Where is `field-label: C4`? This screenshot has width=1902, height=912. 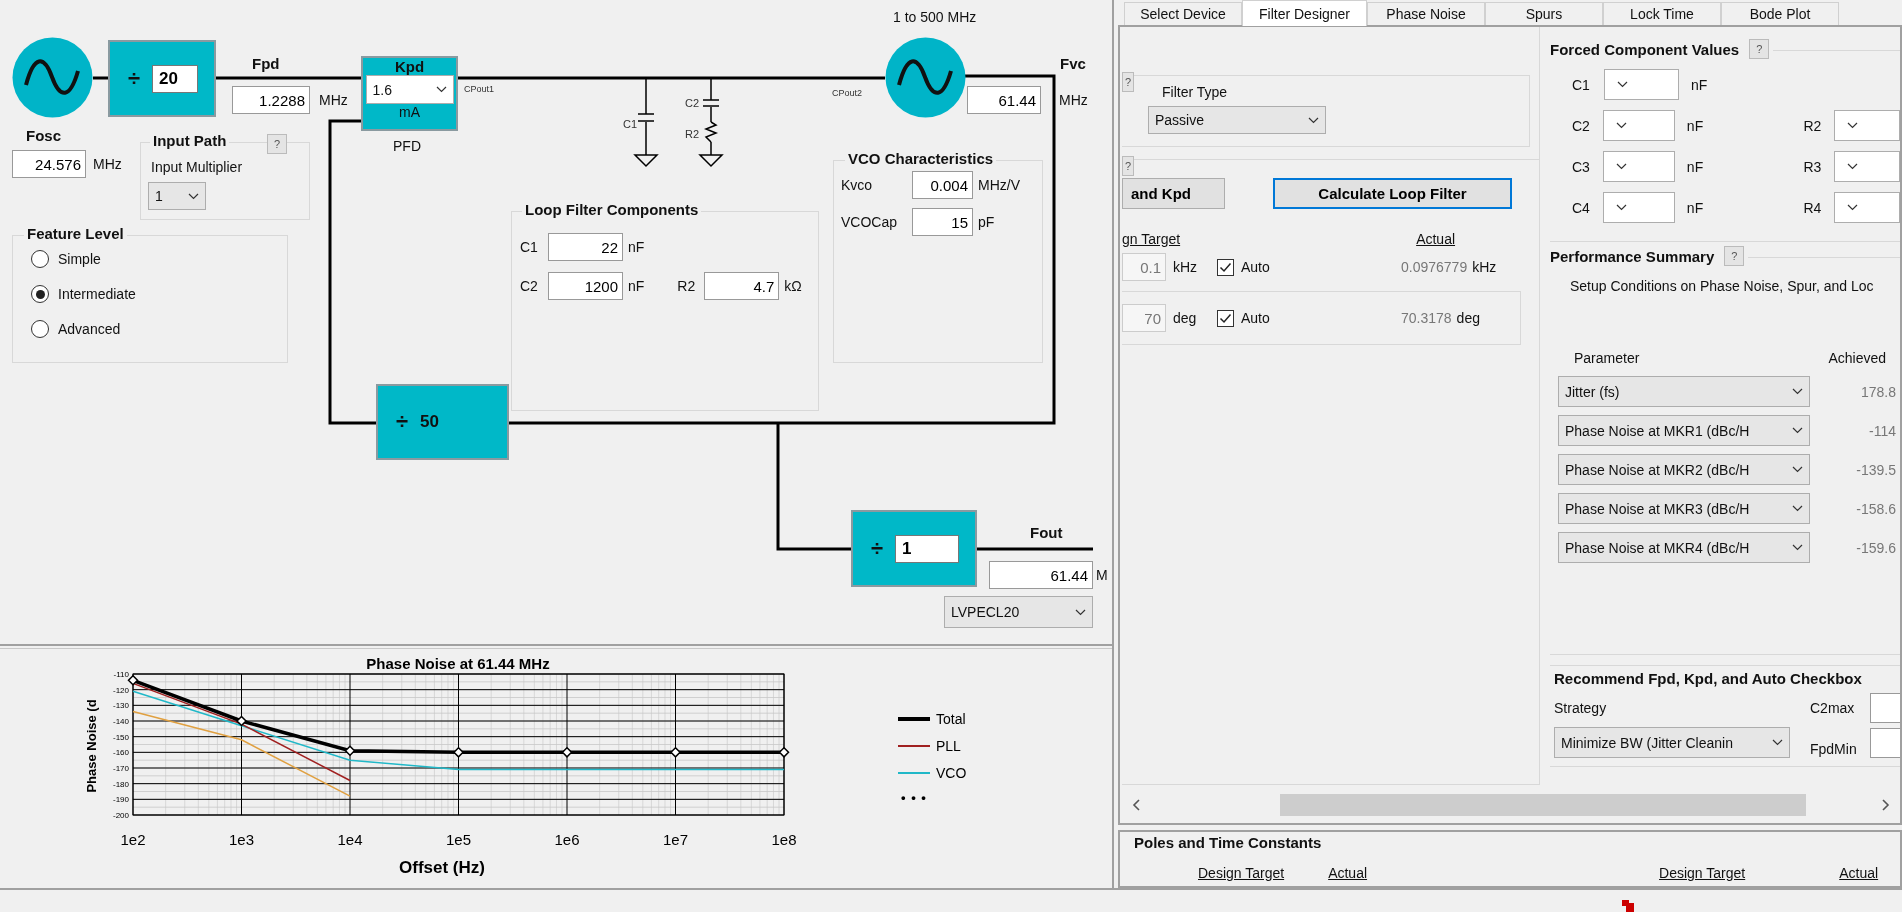
field-label: C4 is located at coordinates (1581, 207).